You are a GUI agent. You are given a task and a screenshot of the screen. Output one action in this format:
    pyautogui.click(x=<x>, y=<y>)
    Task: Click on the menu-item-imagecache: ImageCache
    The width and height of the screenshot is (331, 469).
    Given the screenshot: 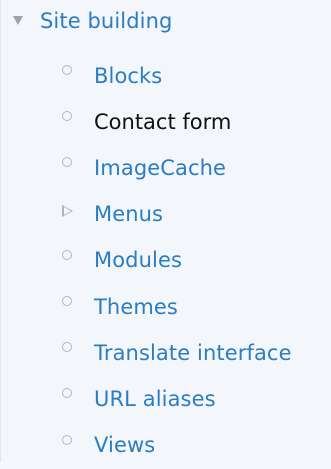 What is the action you would take?
    pyautogui.click(x=177, y=168)
    